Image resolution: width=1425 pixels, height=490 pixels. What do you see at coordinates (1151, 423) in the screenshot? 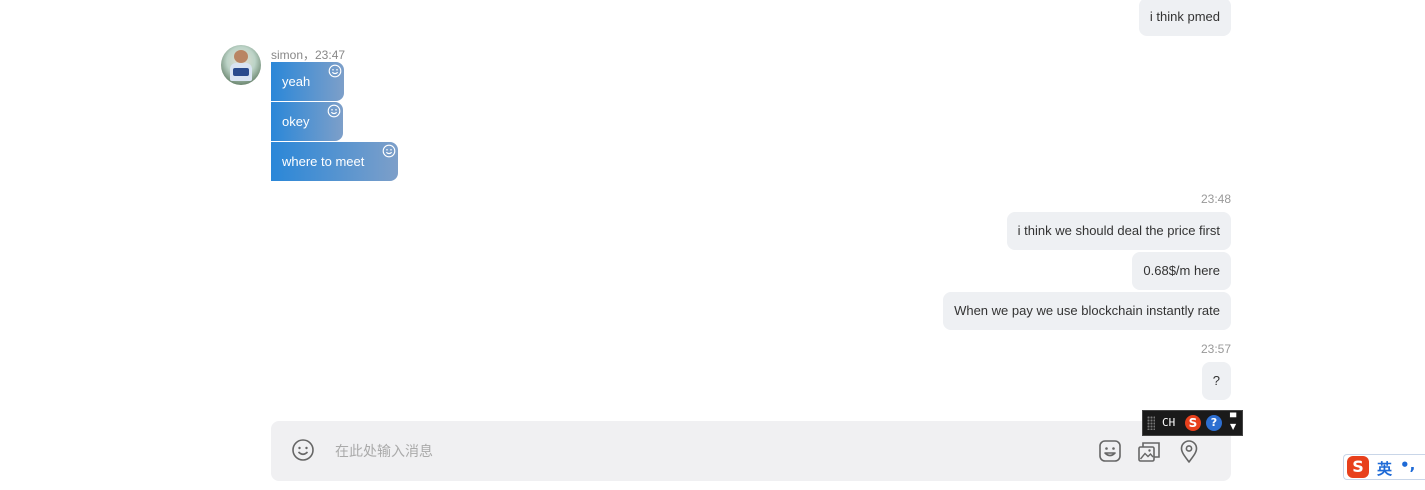
I see `drag-handle` at bounding box center [1151, 423].